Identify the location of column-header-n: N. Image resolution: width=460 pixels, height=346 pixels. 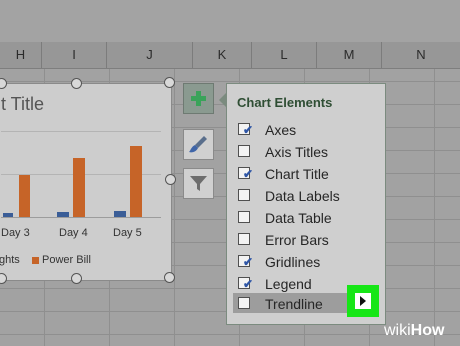
(421, 55).